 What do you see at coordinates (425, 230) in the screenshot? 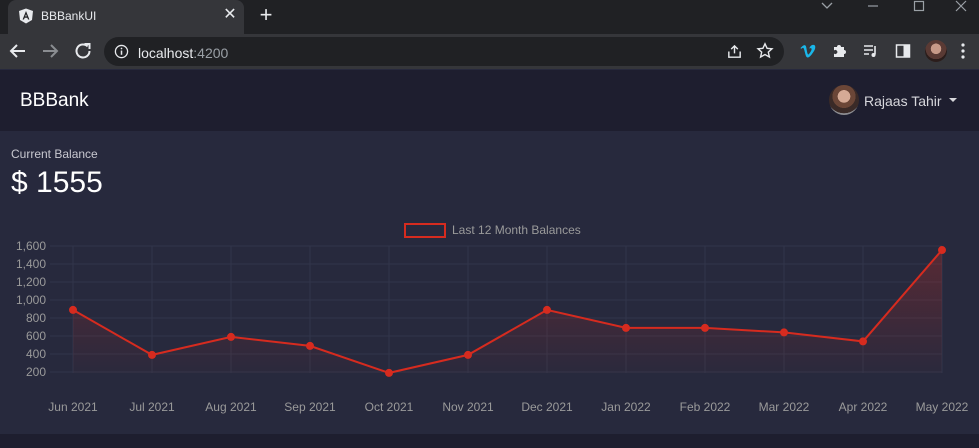
I see `legend-swatch` at bounding box center [425, 230].